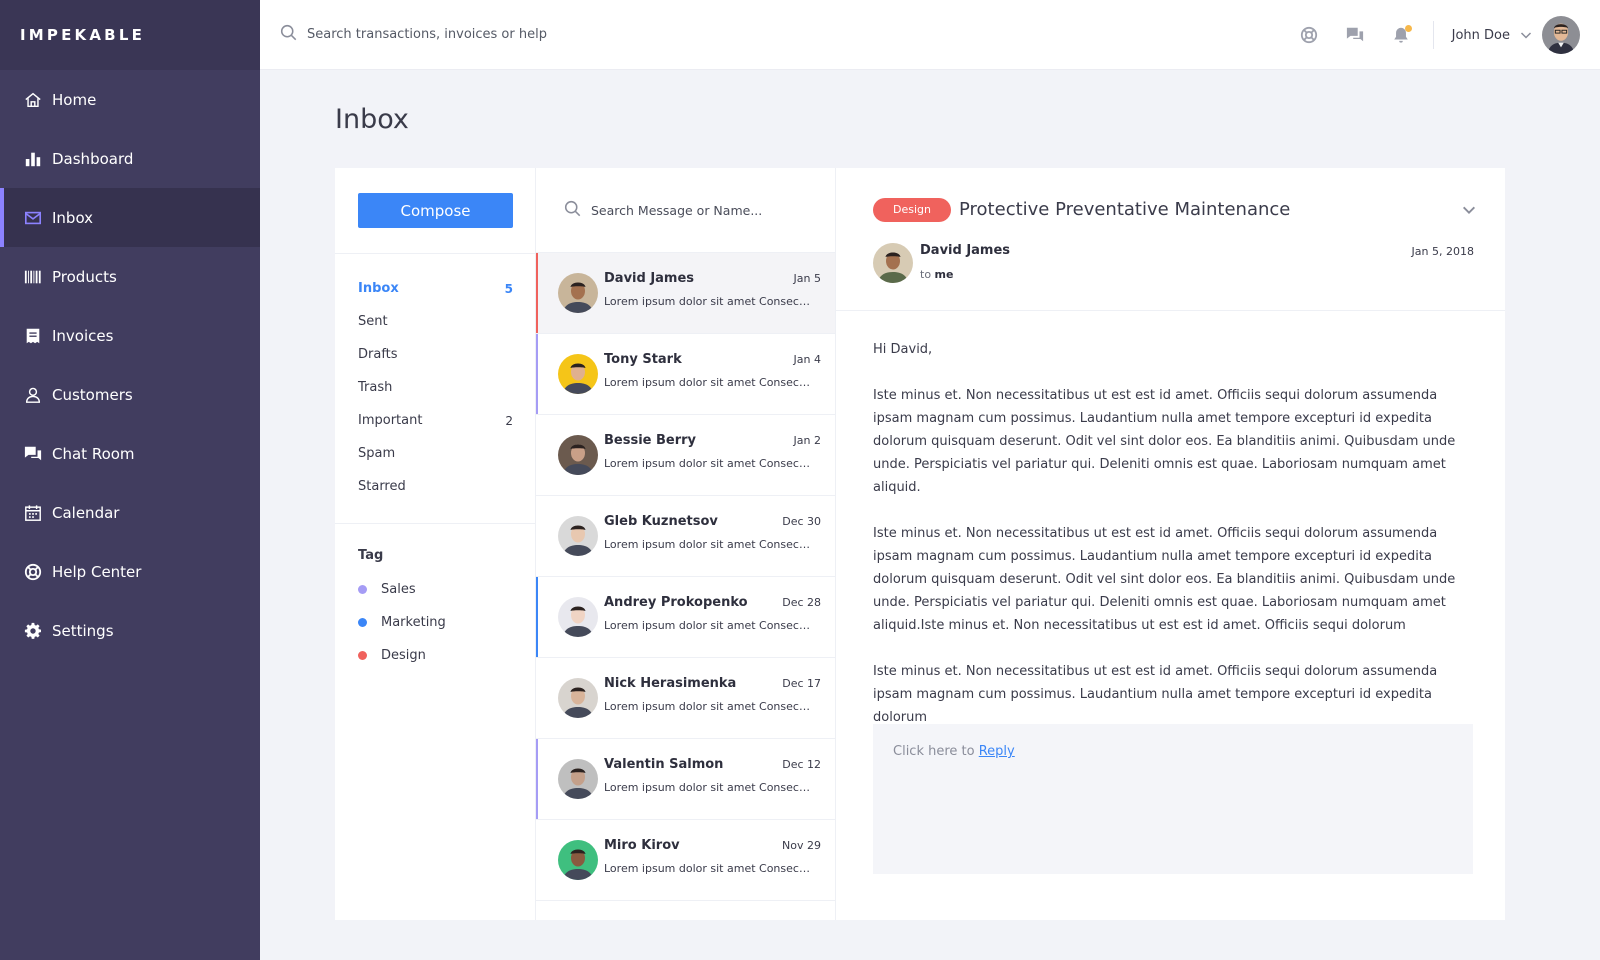 The image size is (1600, 960). Describe the element at coordinates (1173, 799) in the screenshot. I see `reply-box: Click here to Reply` at that location.